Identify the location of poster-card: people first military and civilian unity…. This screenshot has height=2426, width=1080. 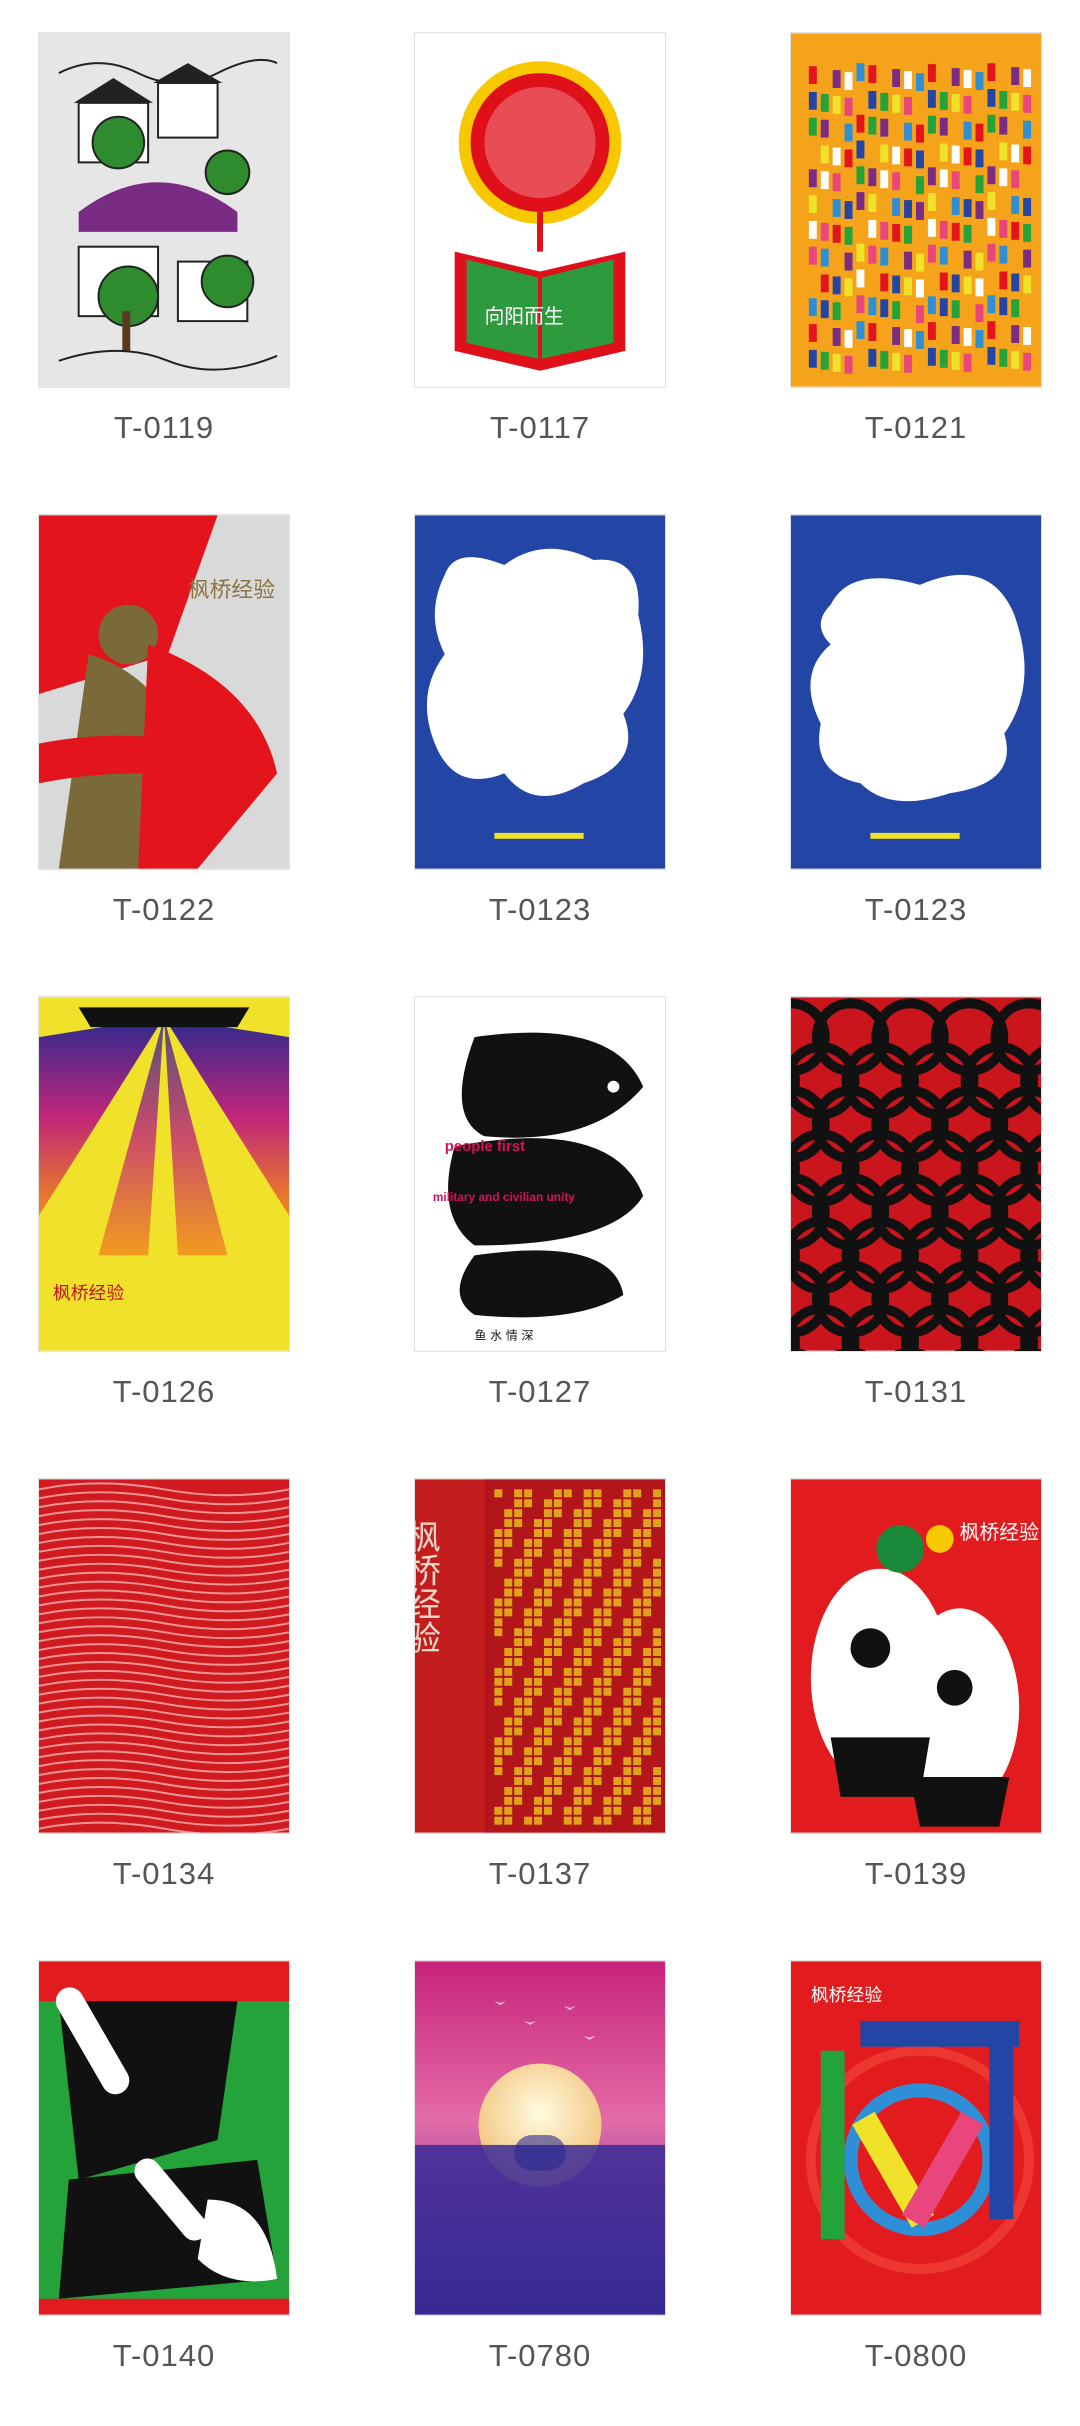
(540, 1203).